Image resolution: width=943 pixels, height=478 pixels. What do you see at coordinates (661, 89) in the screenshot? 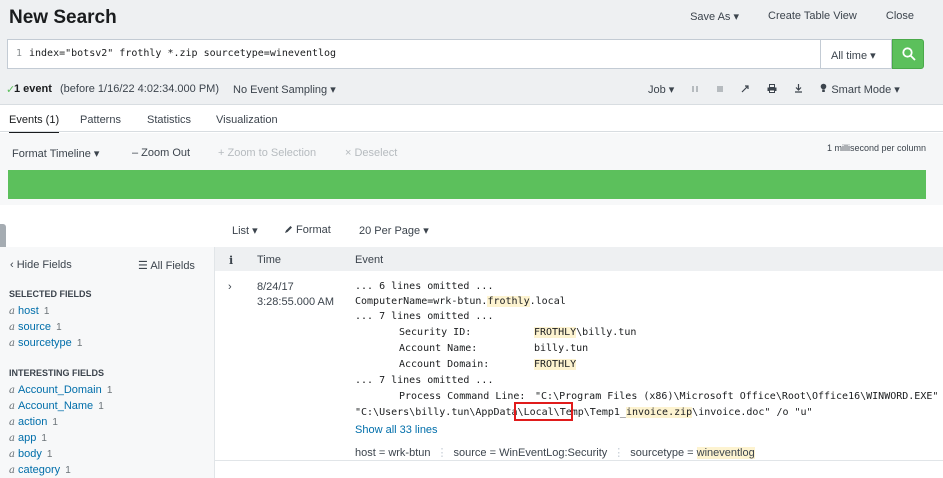
I see `job-dropdown: Job ▾` at bounding box center [661, 89].